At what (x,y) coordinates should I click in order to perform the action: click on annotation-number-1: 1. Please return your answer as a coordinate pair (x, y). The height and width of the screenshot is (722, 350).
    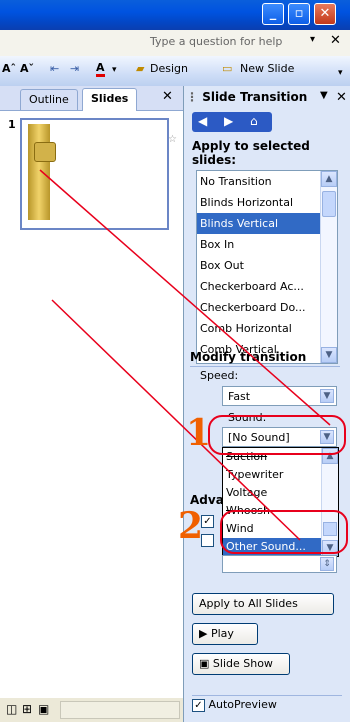
    Looking at the image, I should click on (199, 433).